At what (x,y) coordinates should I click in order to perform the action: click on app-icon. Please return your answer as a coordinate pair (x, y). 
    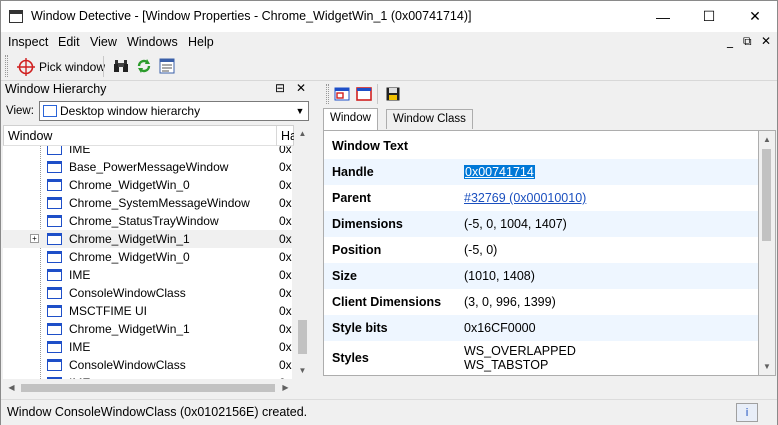
    Looking at the image, I should click on (16, 16).